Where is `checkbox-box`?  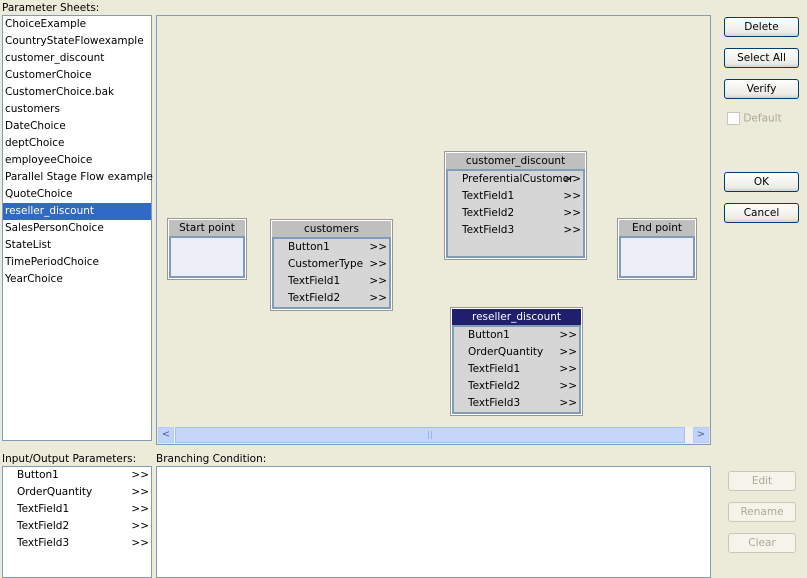
checkbox-box is located at coordinates (733, 118).